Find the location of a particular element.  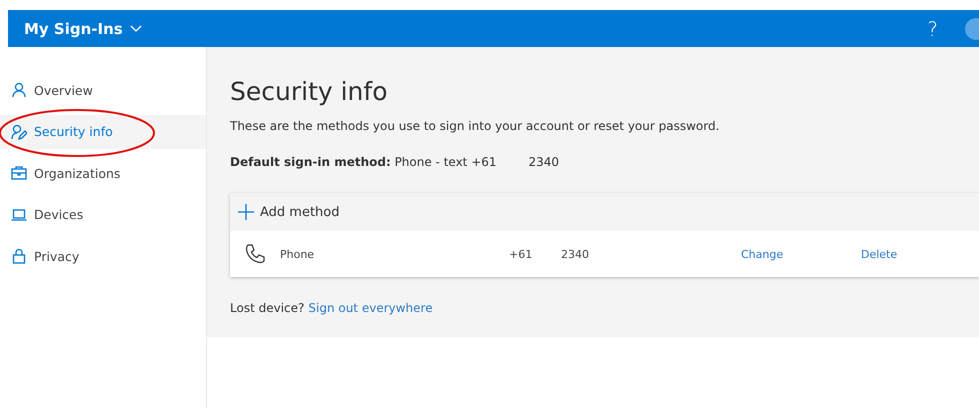

phone-icon is located at coordinates (255, 254).